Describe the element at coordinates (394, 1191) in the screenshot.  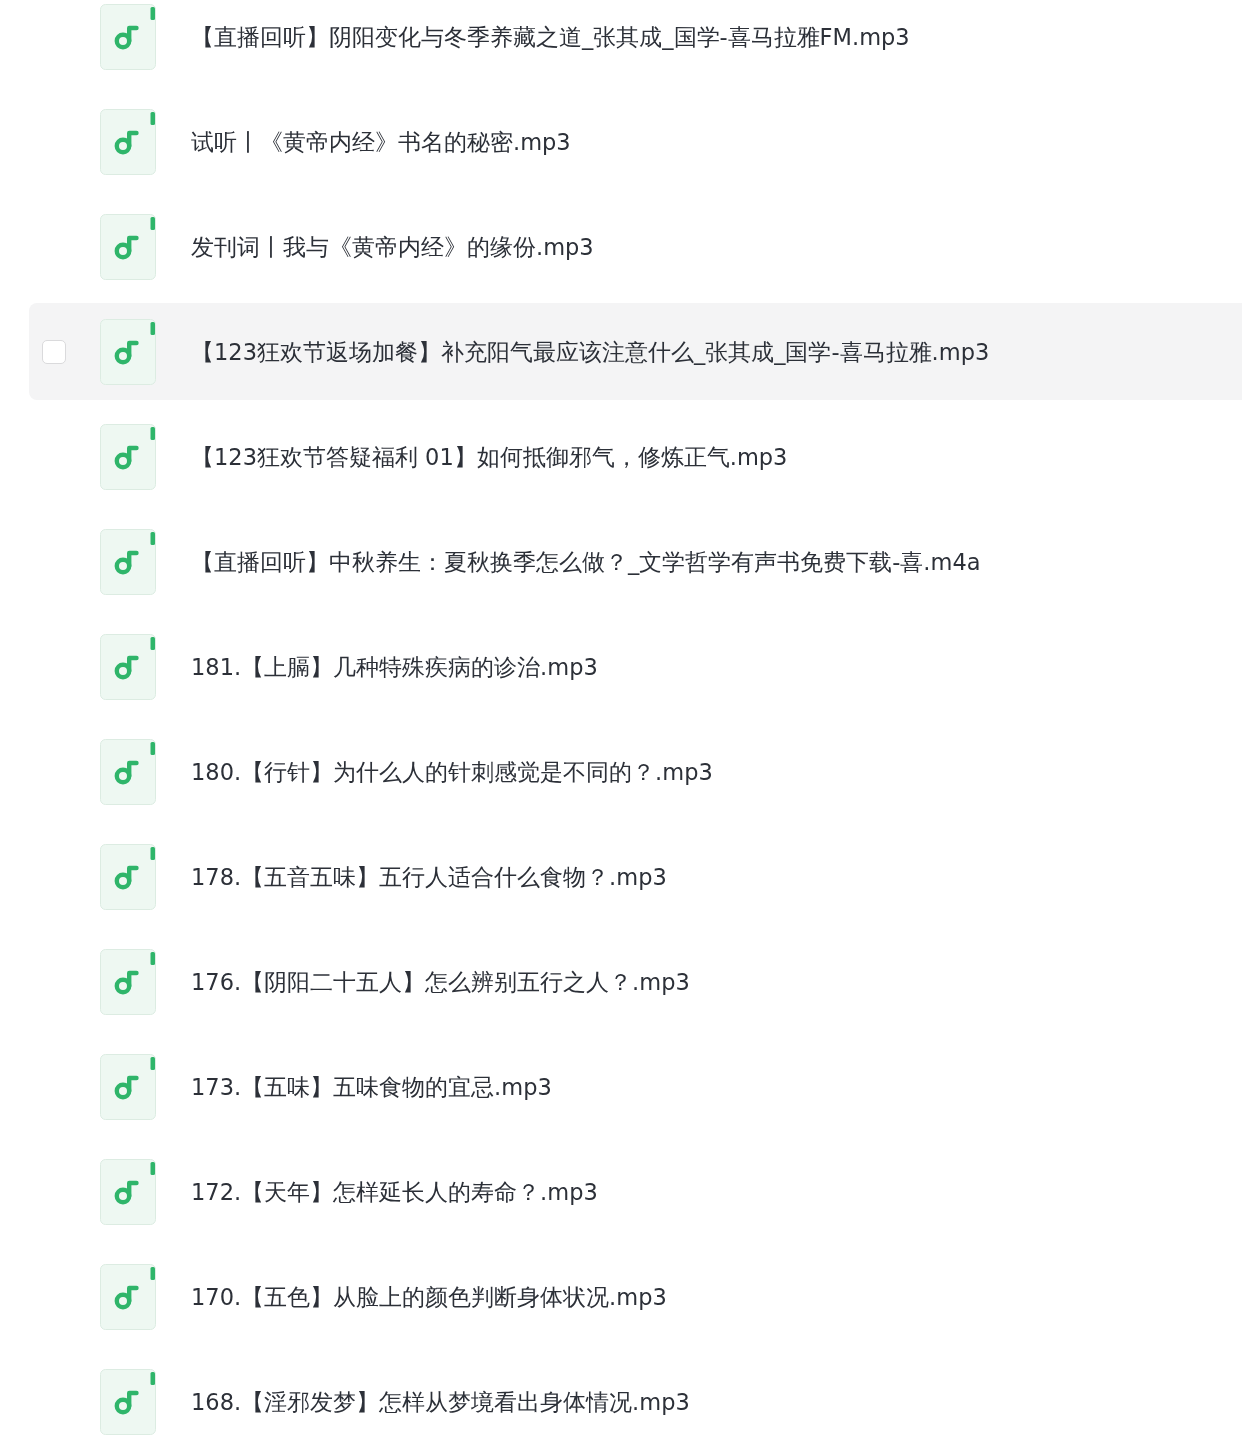
I see `file-name: 172.【天年】怎样延长人的寿命？.mp3` at that location.